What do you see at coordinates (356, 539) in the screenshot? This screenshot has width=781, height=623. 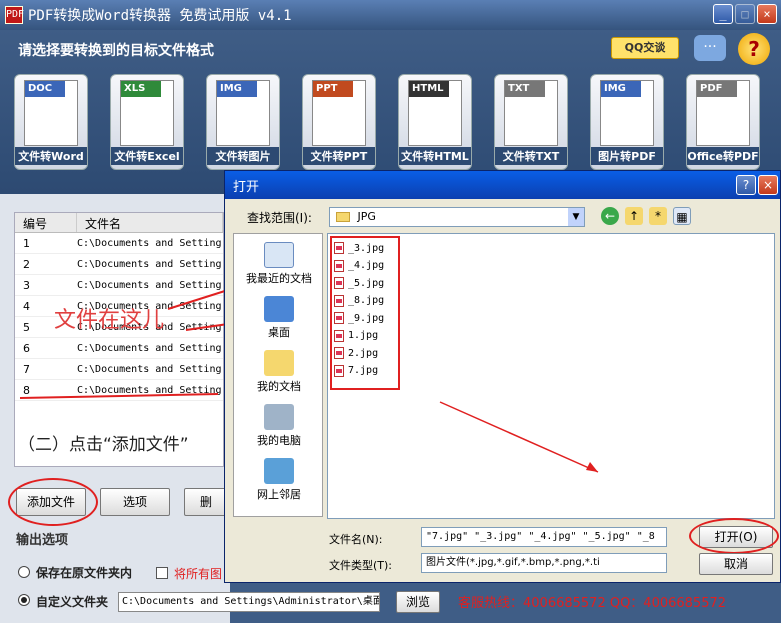 I see `filename-label: 文件名(N):` at bounding box center [356, 539].